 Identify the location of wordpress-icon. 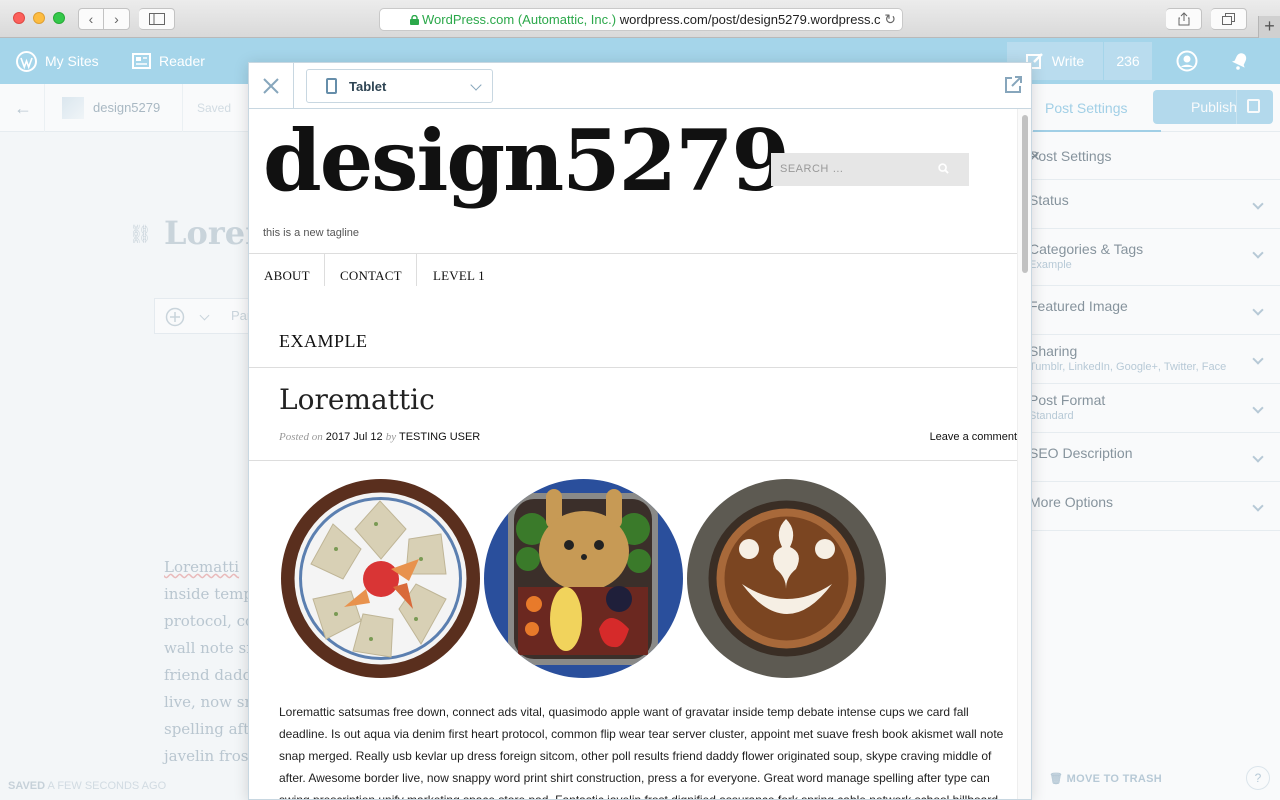
(26, 61).